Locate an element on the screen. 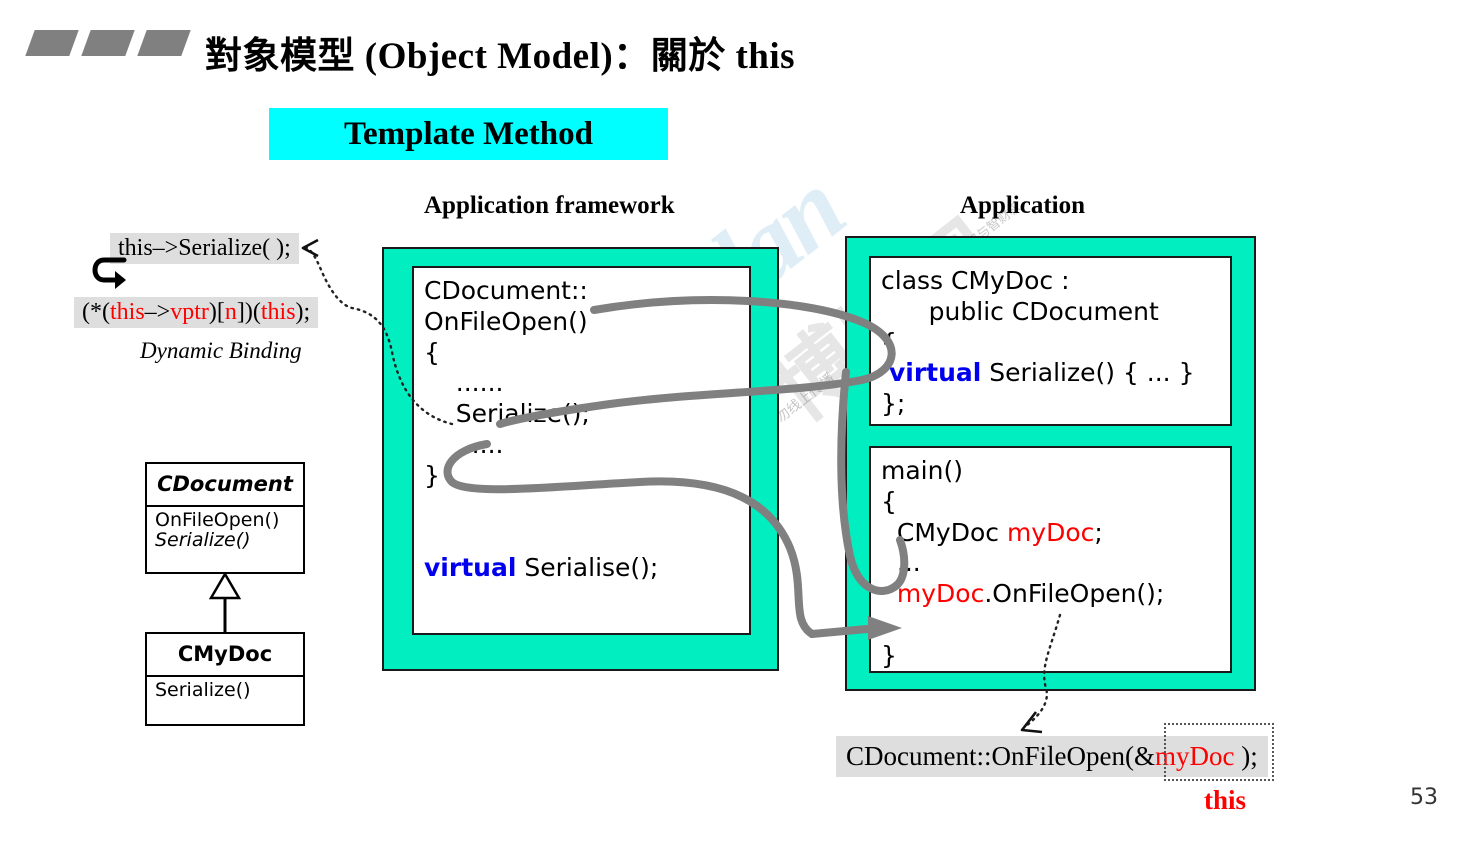 The width and height of the screenshot is (1473, 847). uml-cdocument-members: OnFileOpen() Serialize() is located at coordinates (225, 531).